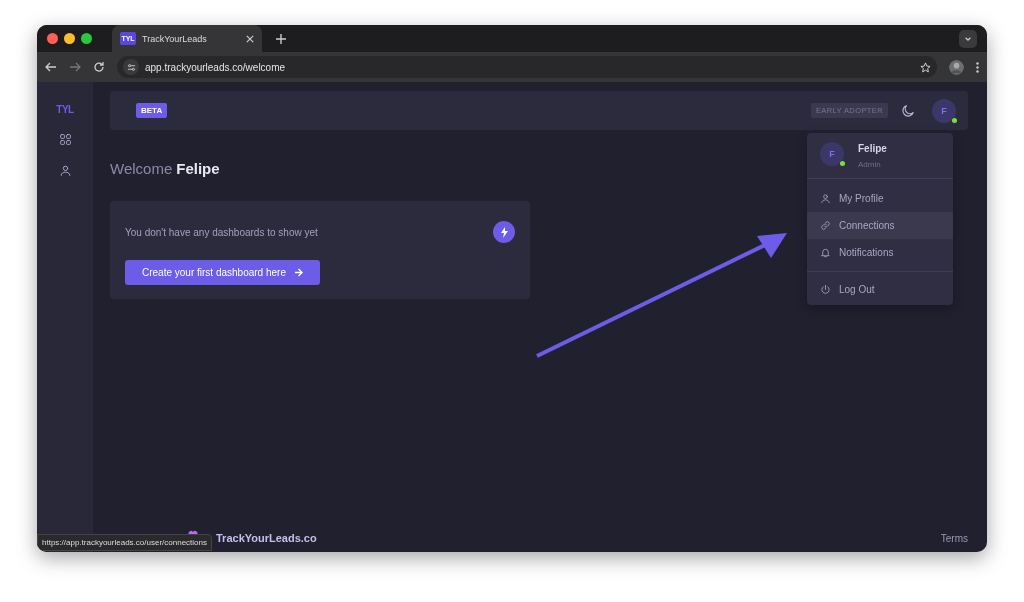  What do you see at coordinates (124, 542) in the screenshot?
I see `status-url-tooltip: https://app.trackyourleads.co/user/connections` at bounding box center [124, 542].